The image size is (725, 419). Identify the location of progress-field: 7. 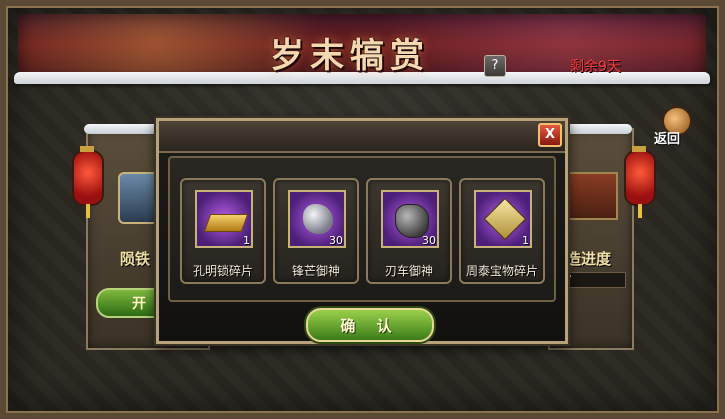
(593, 280).